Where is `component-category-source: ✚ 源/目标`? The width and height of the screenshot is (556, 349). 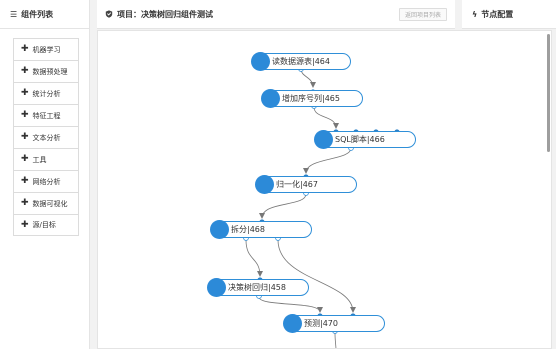
component-category-source: ✚ 源/目标 is located at coordinates (46, 225).